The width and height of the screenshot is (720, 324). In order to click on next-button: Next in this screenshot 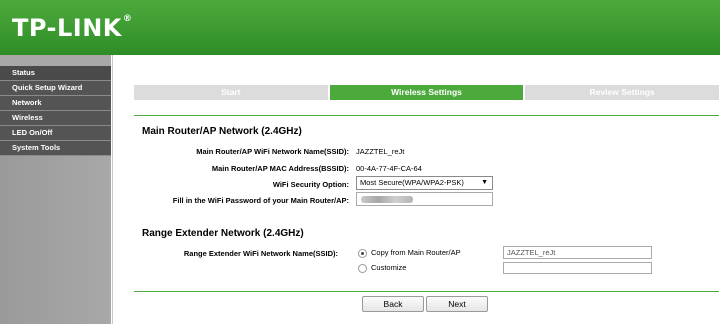, I will do `click(457, 304)`.